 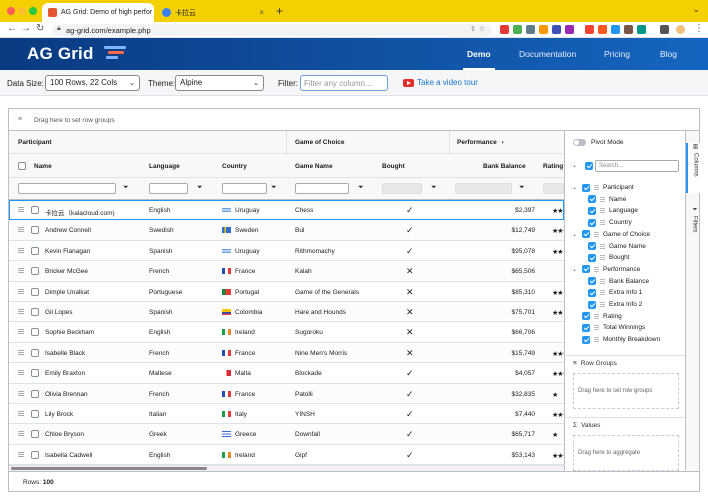 I want to click on check-icon: ✓, so click(x=410, y=434).